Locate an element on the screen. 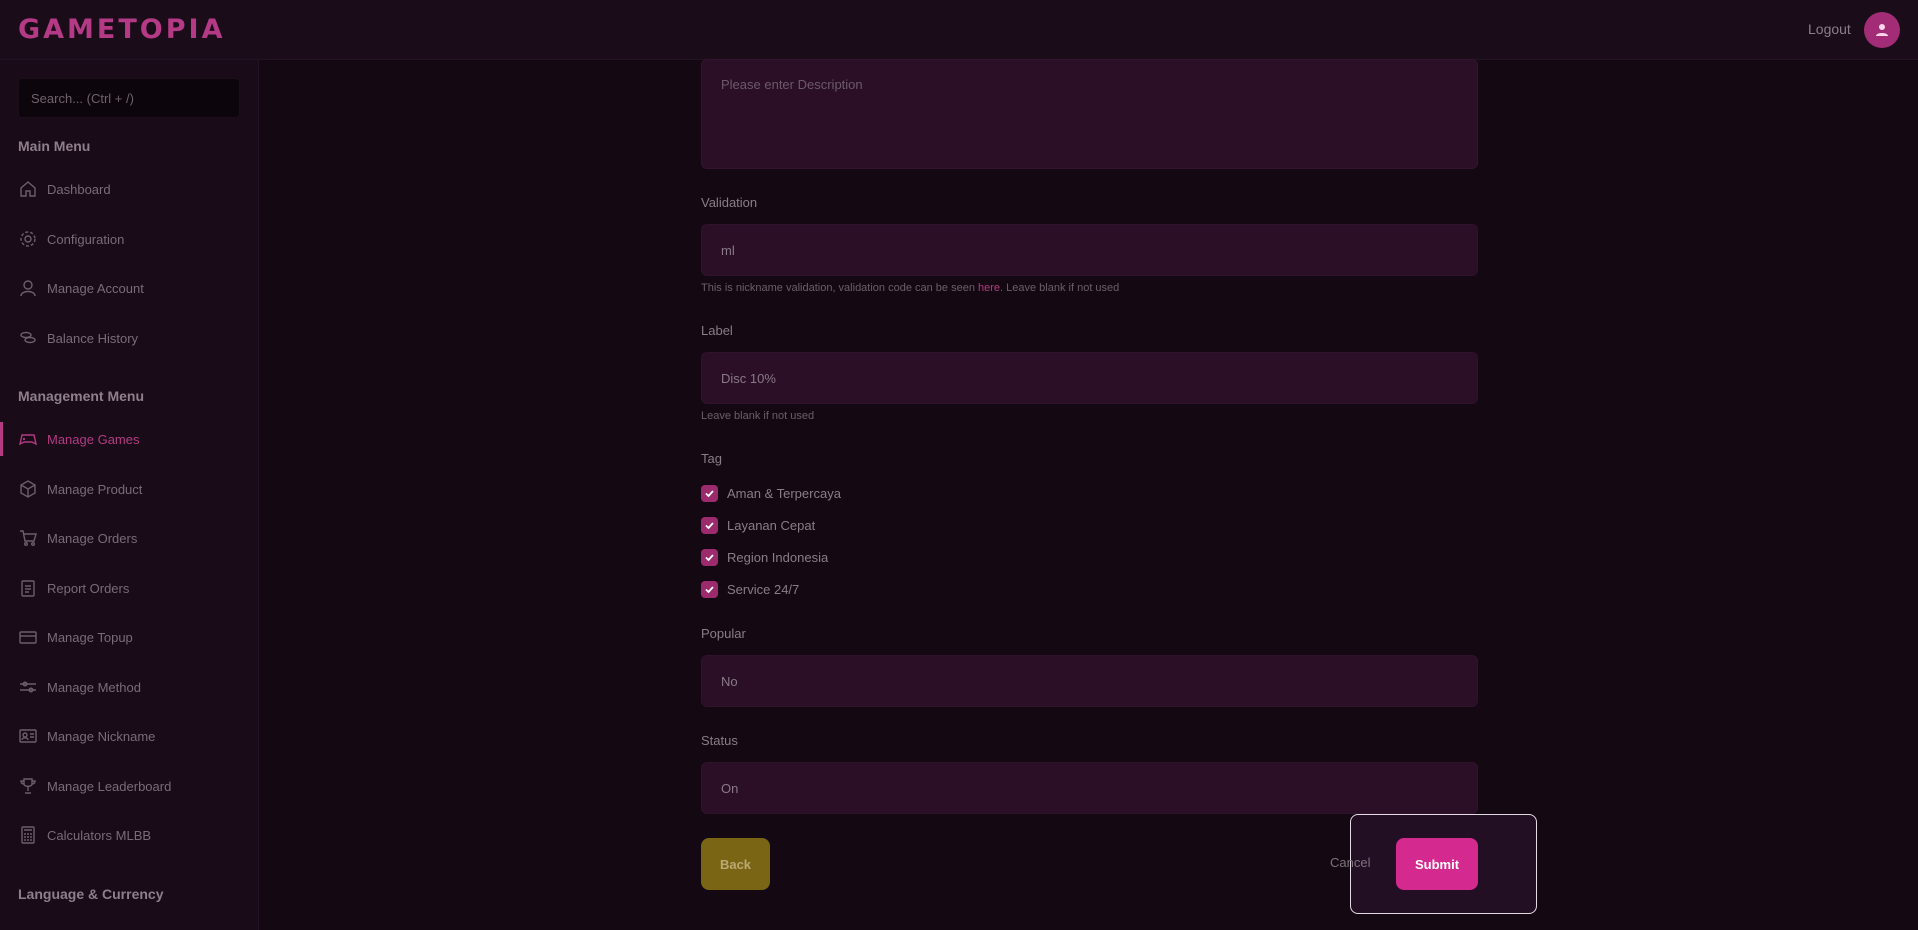 This screenshot has height=930, width=1918. sidebar-item-balance-history: Balance History is located at coordinates (129, 338).